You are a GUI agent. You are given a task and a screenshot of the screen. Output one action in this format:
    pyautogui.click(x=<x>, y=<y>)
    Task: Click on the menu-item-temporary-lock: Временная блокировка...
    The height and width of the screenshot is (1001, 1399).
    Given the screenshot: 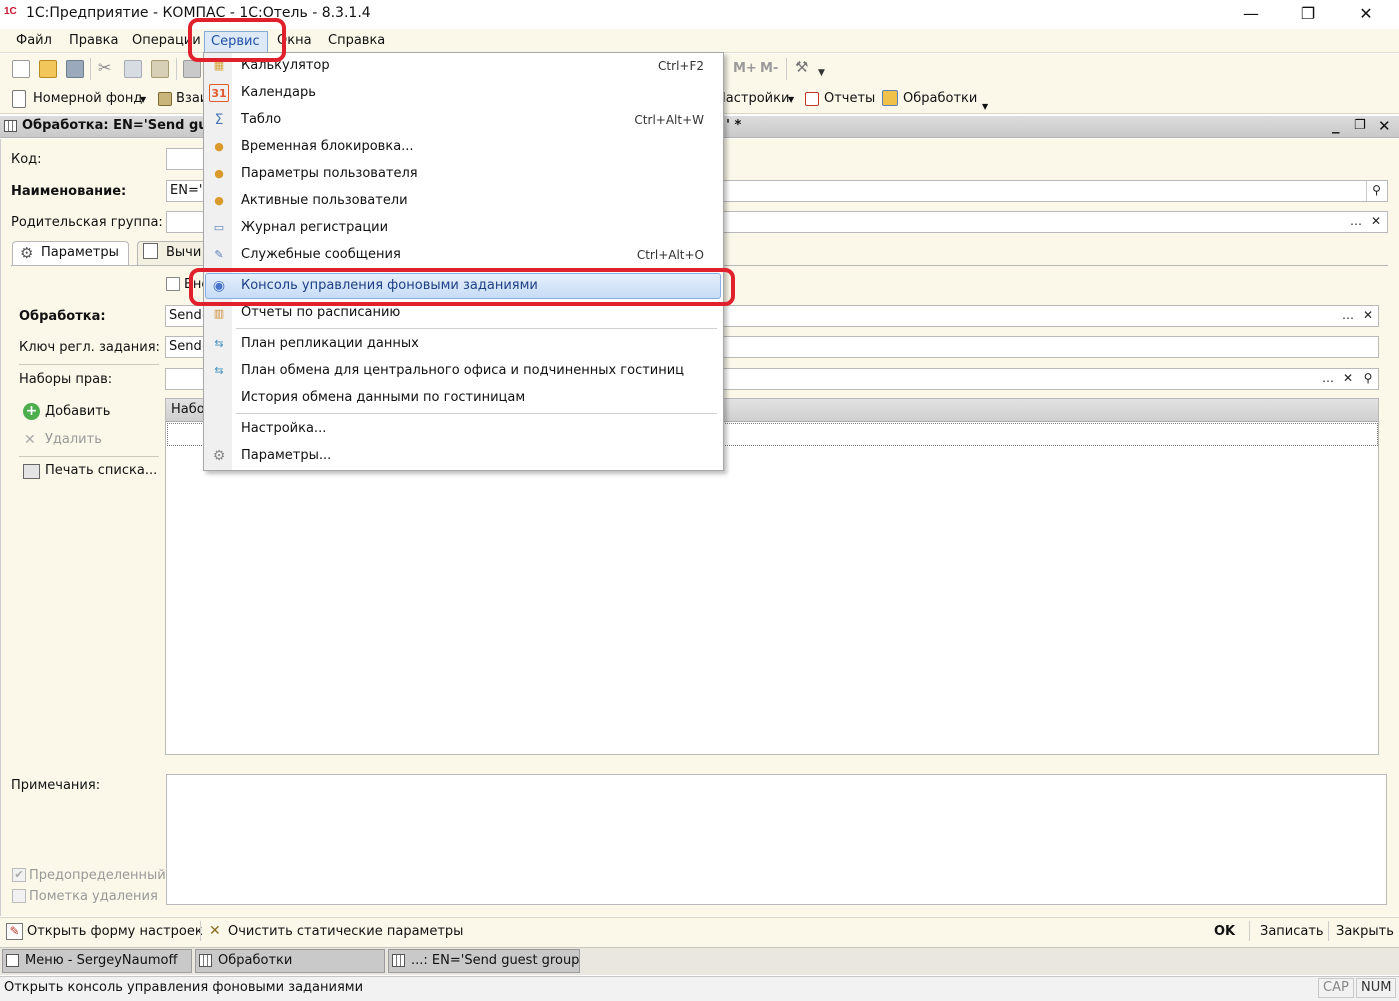 What is the action you would take?
    pyautogui.click(x=327, y=149)
    